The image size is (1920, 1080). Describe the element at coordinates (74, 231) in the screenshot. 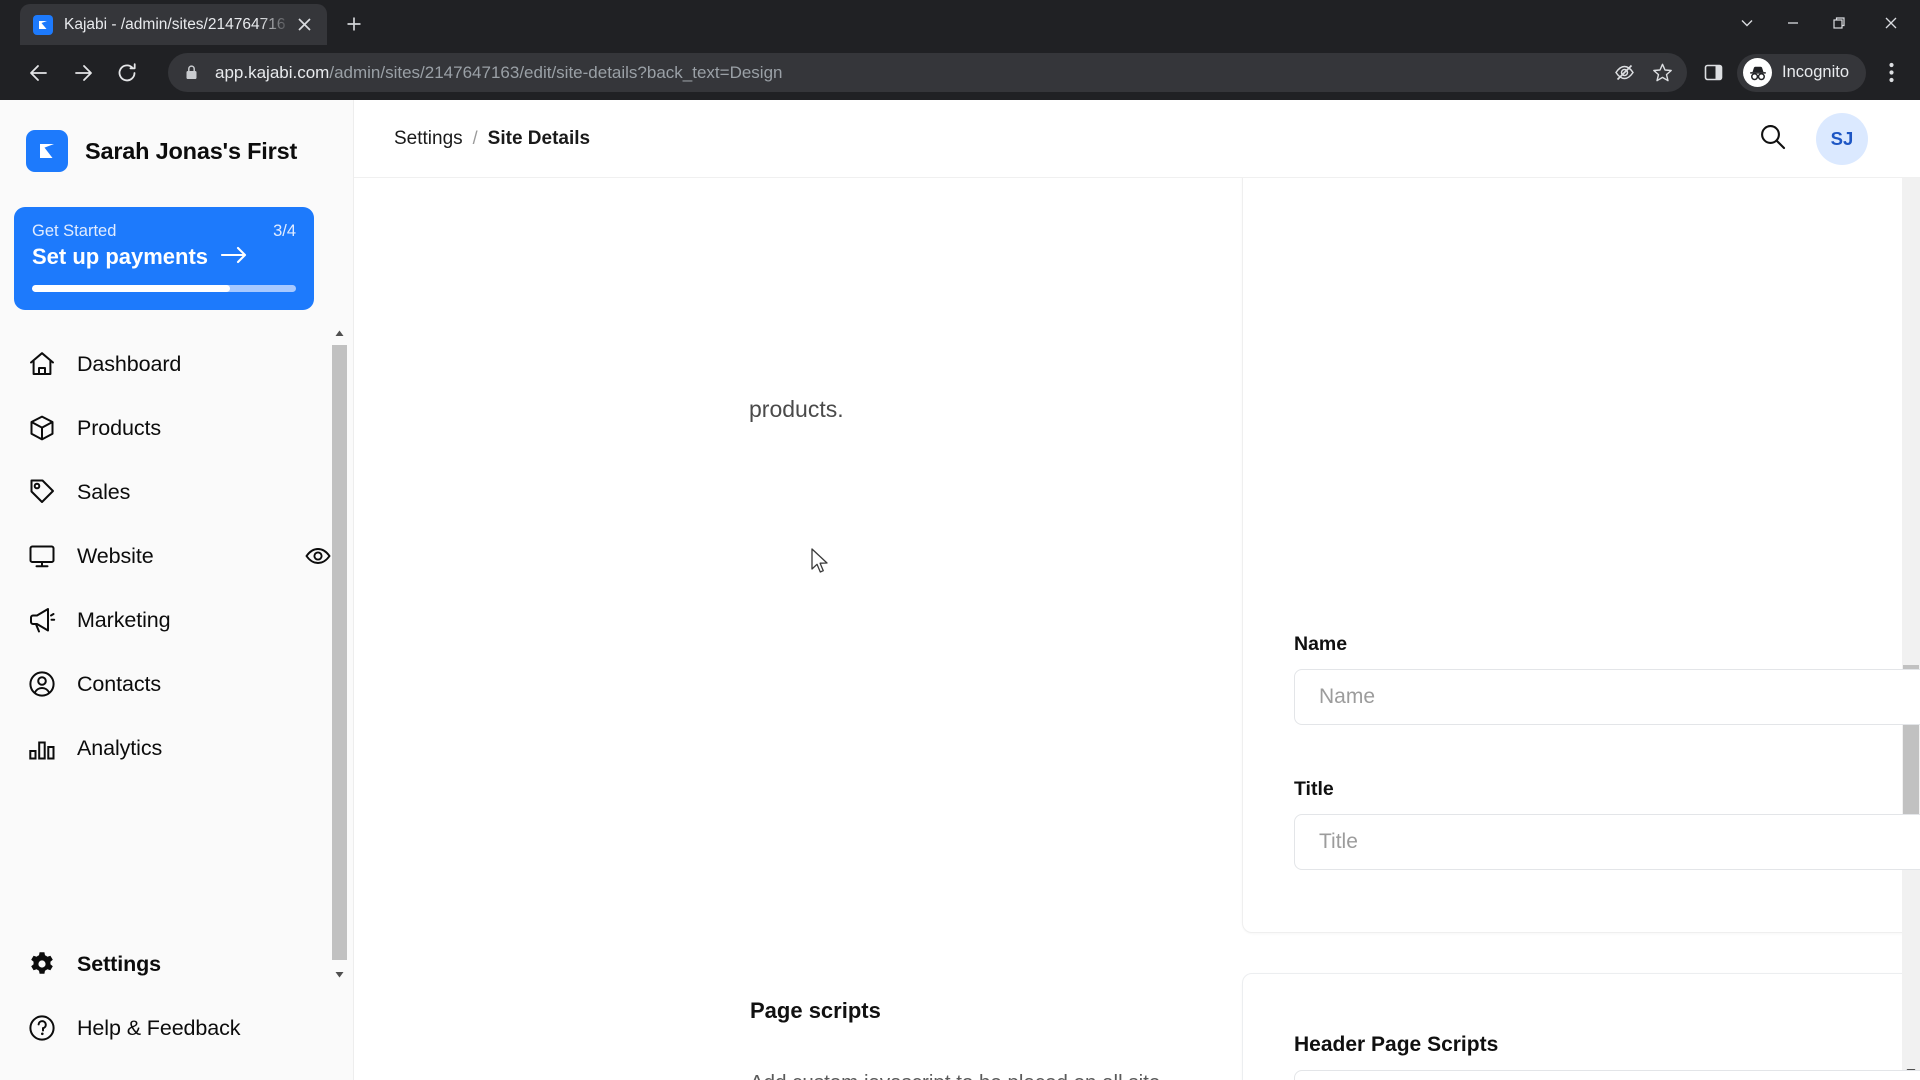

I see `get-started-title: Get Started` at that location.